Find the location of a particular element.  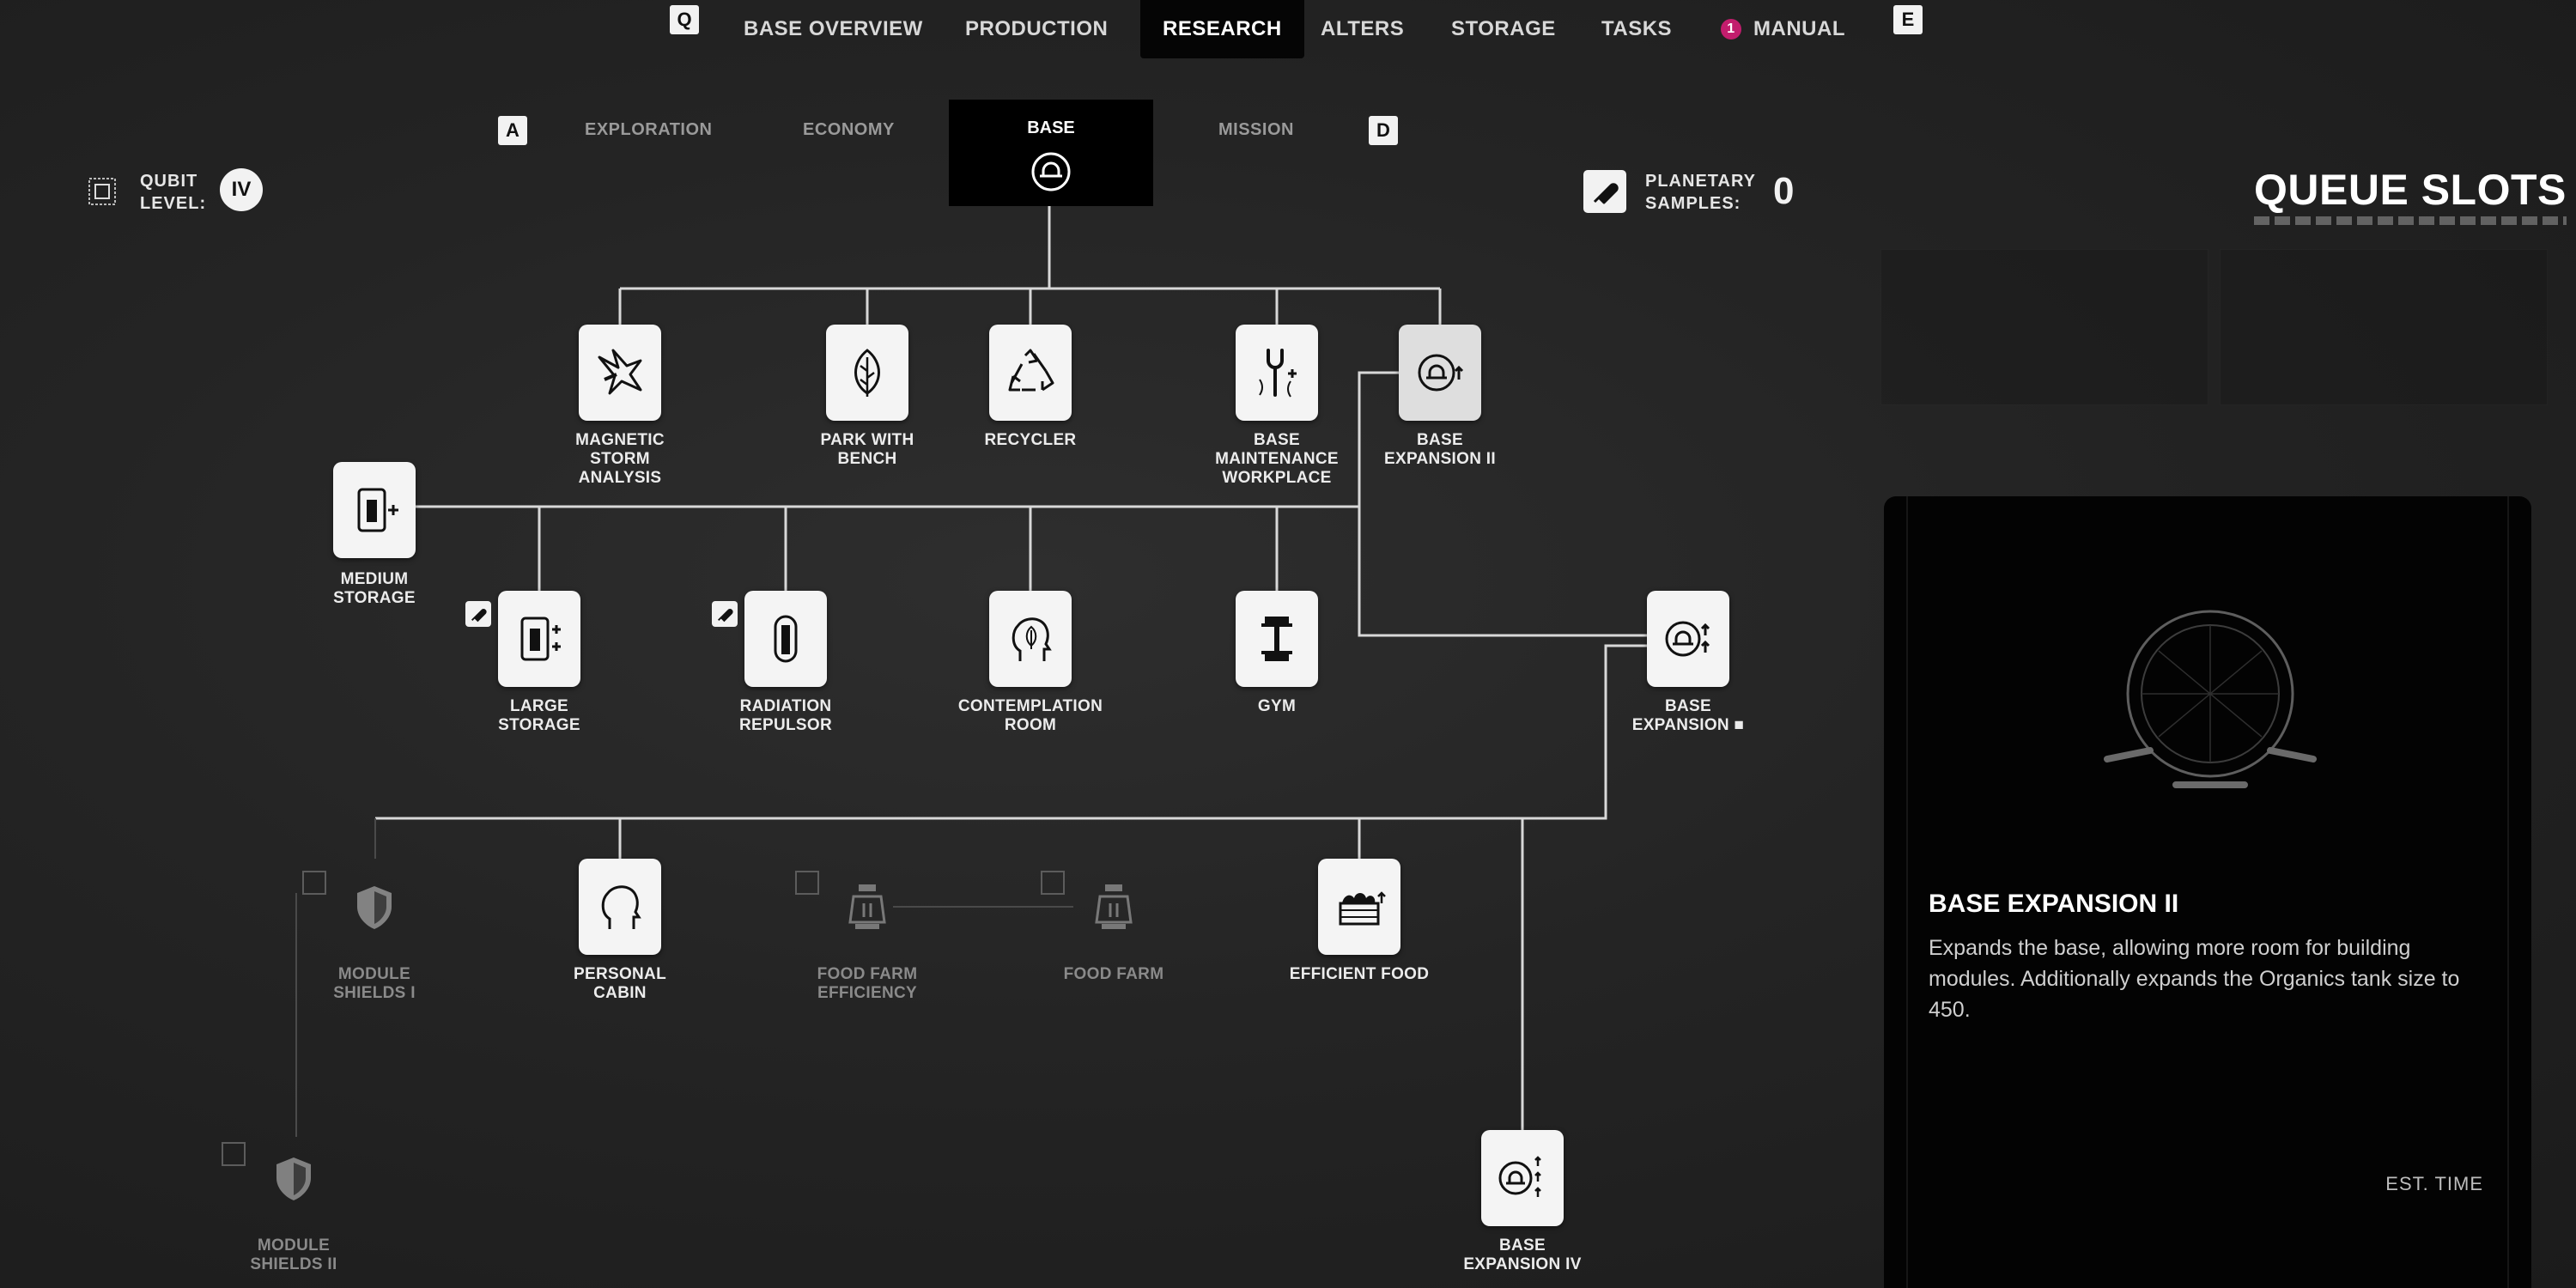

panel-edge-right is located at coordinates (2508, 892).